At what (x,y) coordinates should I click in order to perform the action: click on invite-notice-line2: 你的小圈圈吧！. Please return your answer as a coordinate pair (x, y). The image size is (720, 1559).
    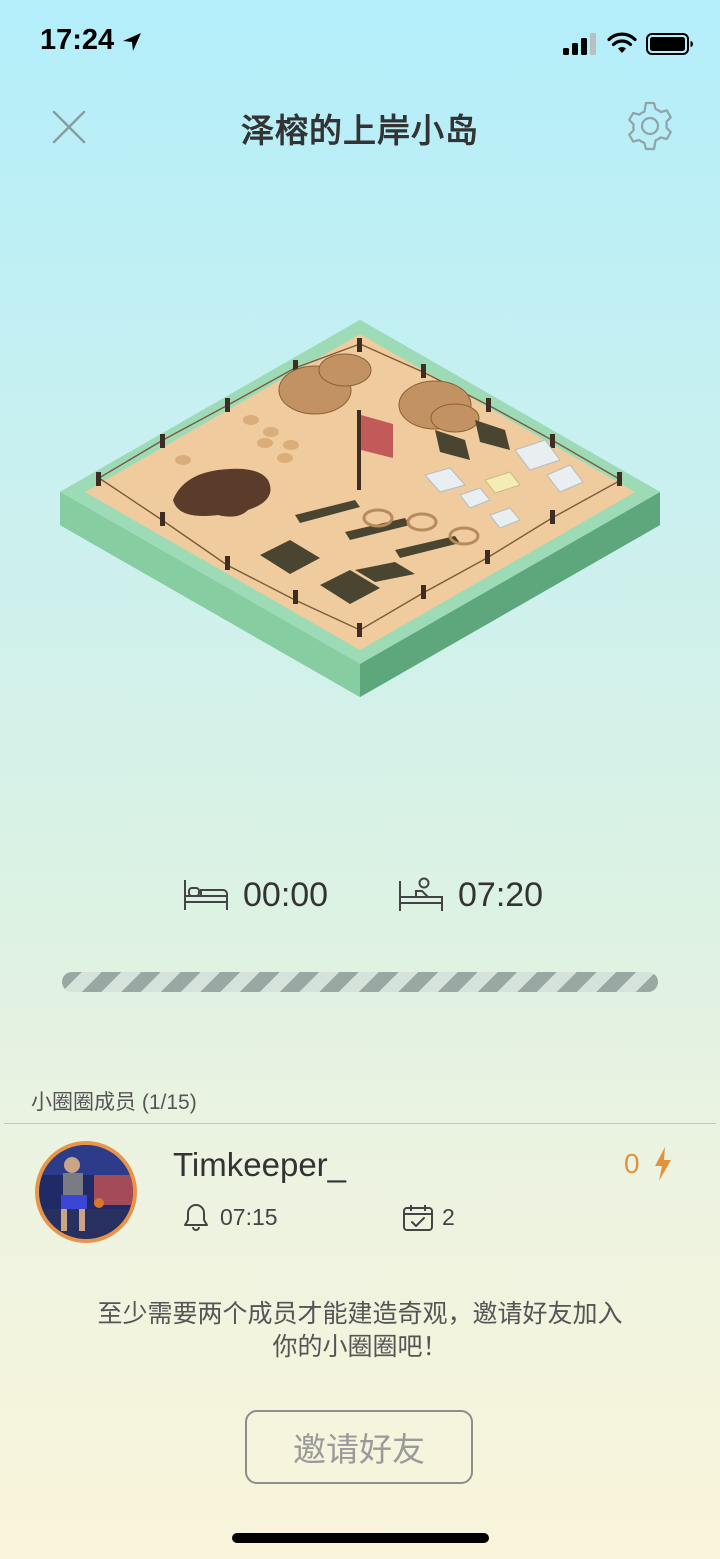
    Looking at the image, I should click on (360, 1347).